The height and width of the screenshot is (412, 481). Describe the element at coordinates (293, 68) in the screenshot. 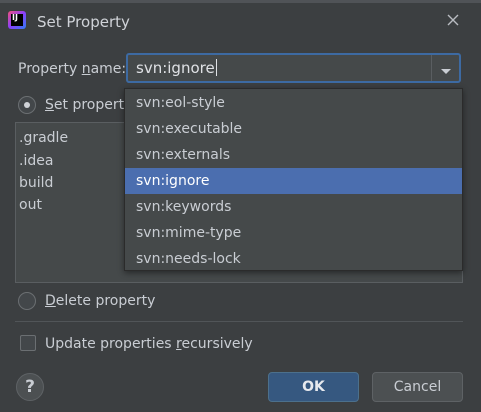

I see `property-name-combobox: svn:ignore` at that location.